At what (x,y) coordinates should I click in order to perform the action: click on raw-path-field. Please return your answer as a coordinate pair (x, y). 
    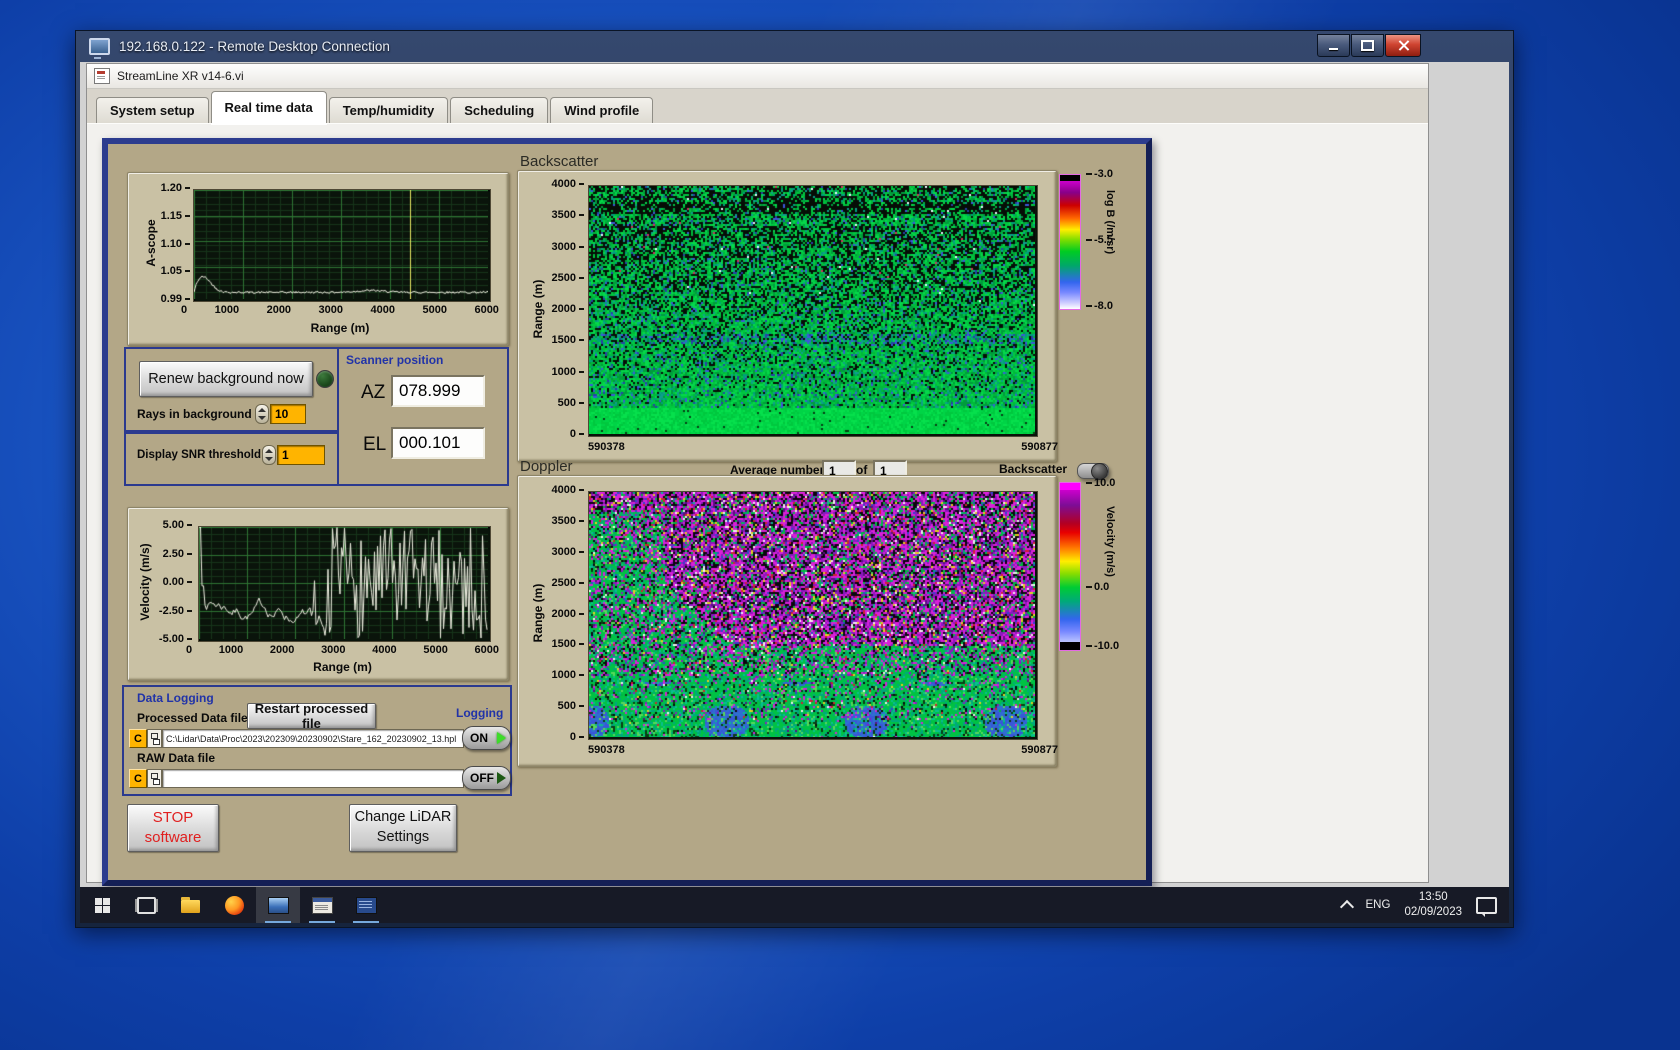
    Looking at the image, I should click on (313, 778).